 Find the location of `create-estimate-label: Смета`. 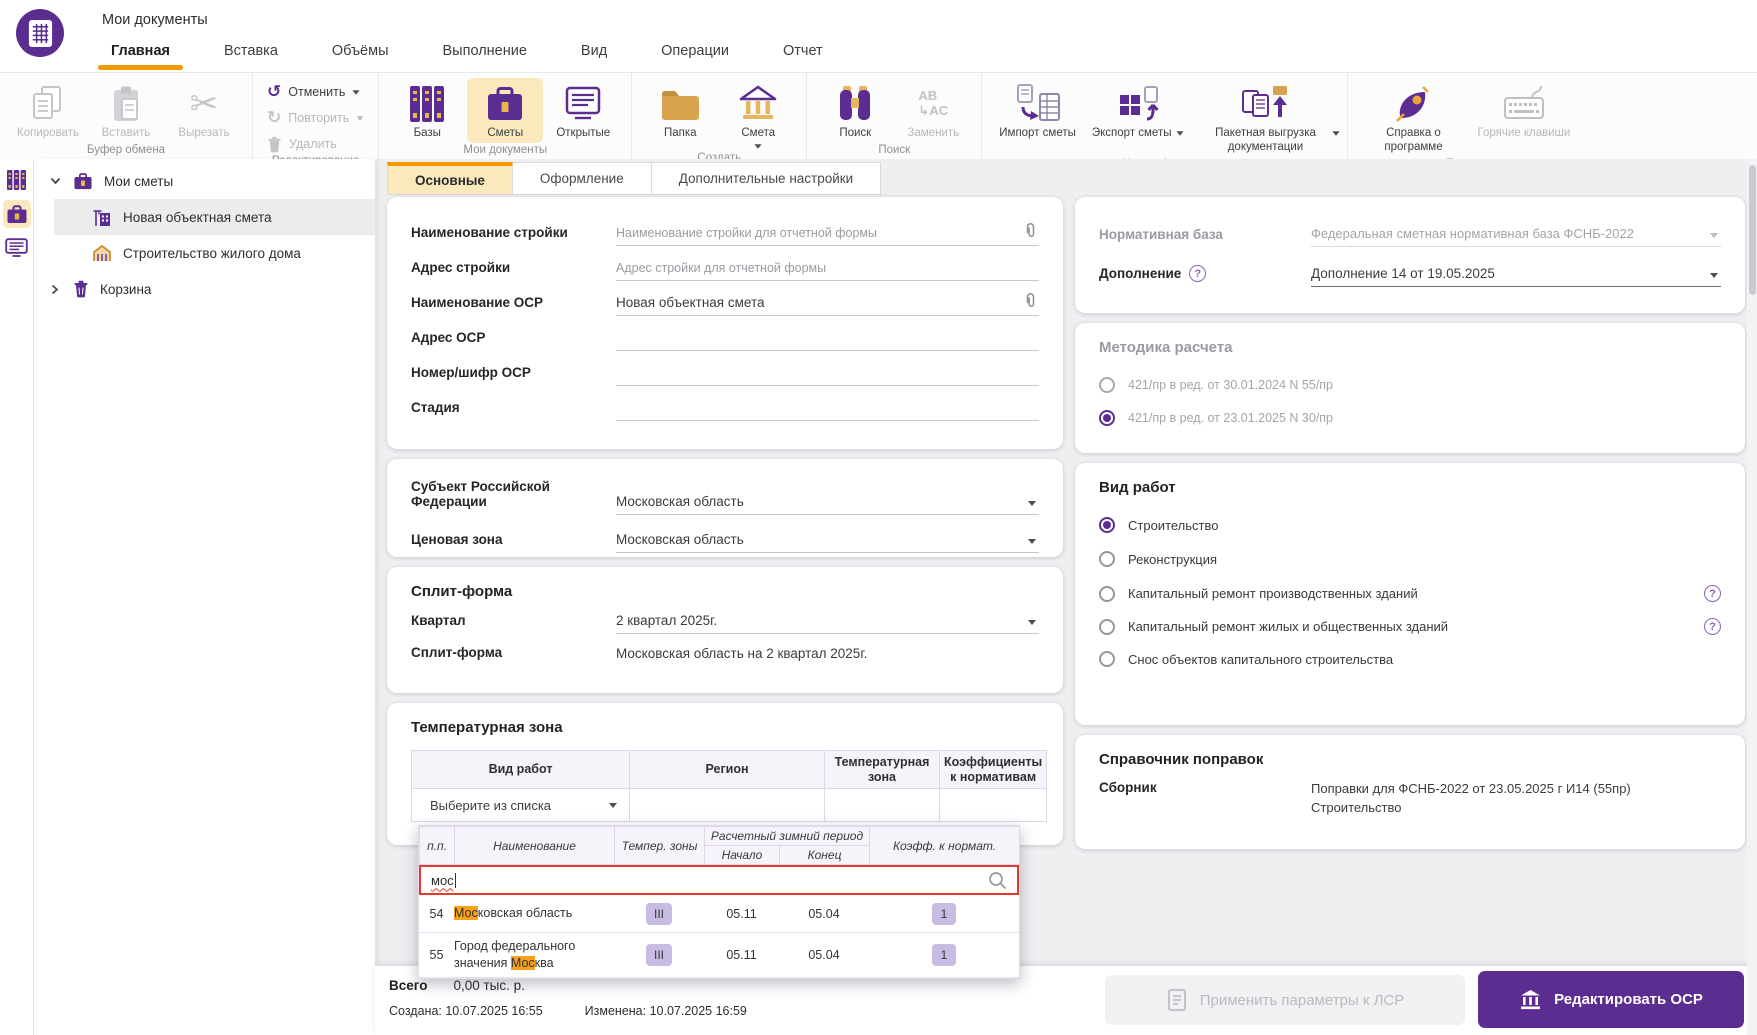

create-estimate-label: Смета is located at coordinates (758, 133).